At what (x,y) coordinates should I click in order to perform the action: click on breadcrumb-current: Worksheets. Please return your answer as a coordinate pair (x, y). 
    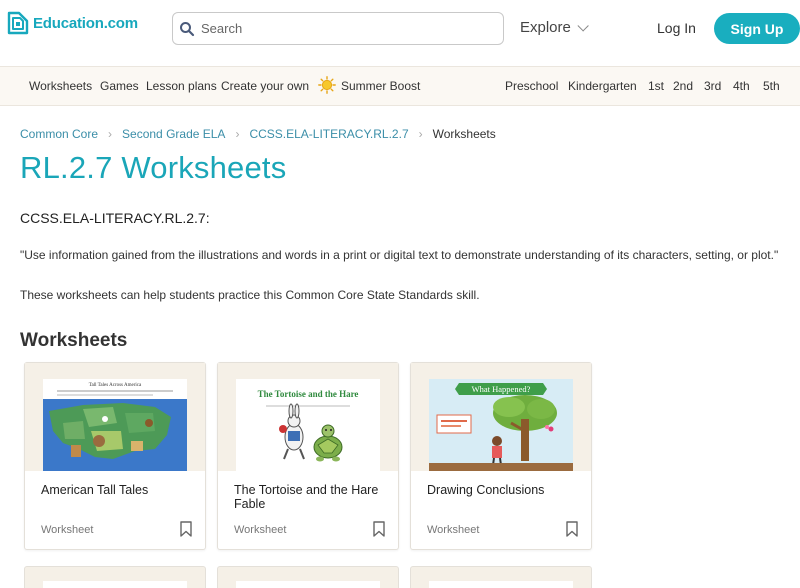
    Looking at the image, I should click on (464, 134).